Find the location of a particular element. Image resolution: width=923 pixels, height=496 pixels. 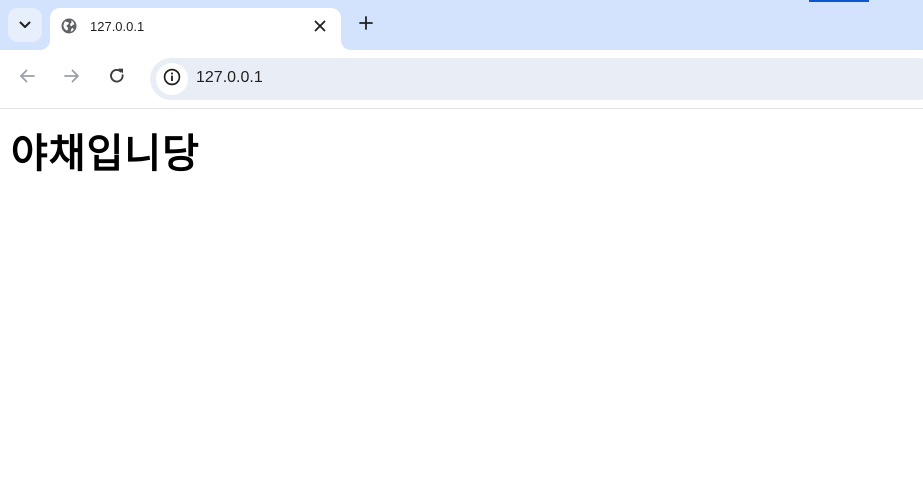

globe-icon is located at coordinates (69, 26).